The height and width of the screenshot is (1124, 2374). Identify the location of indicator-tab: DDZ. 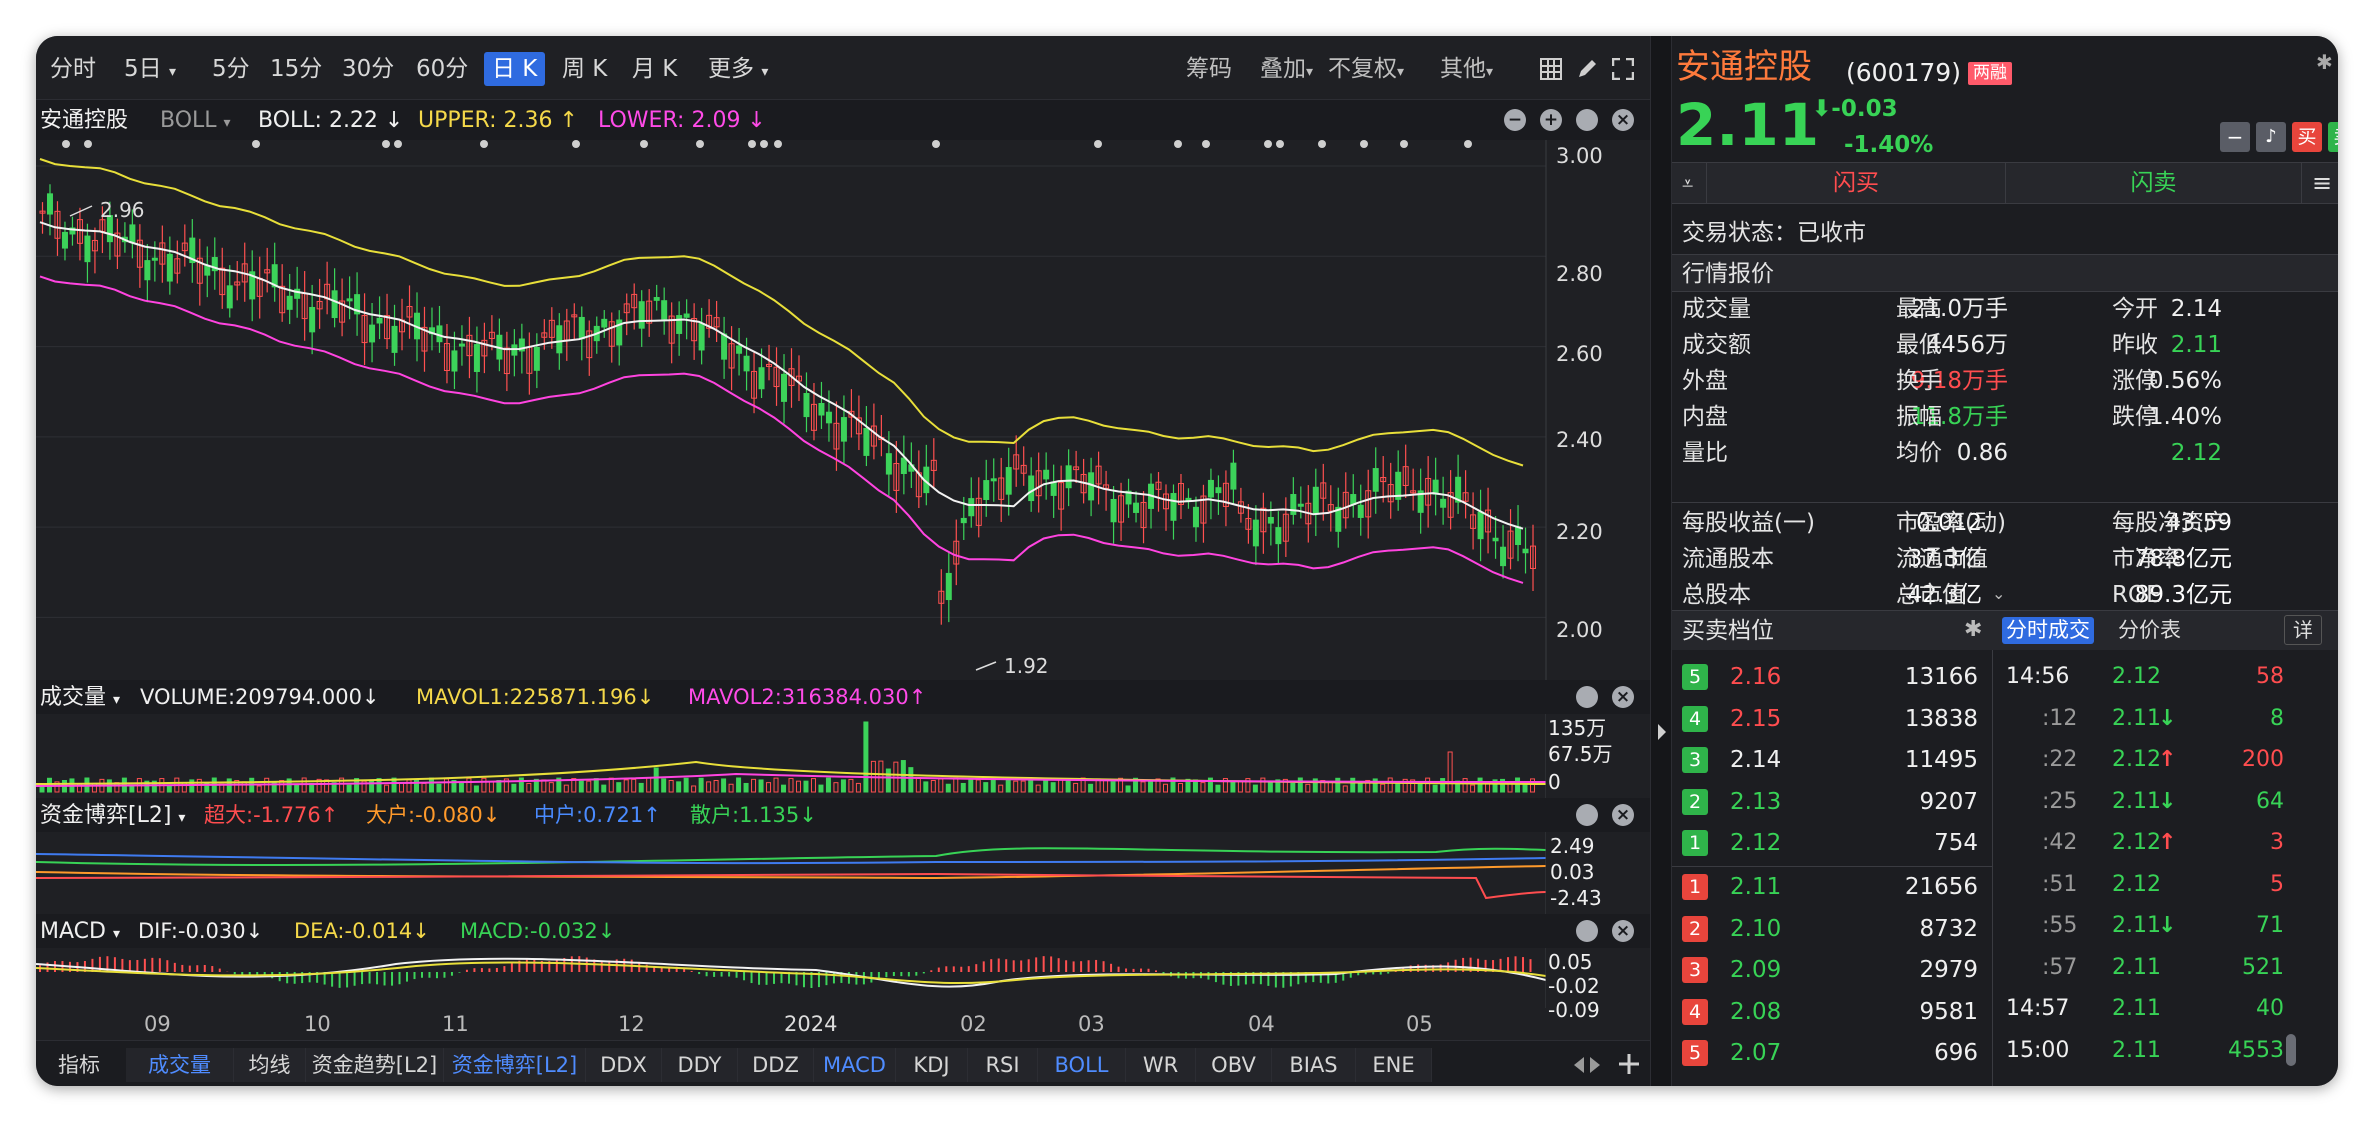
(776, 1065).